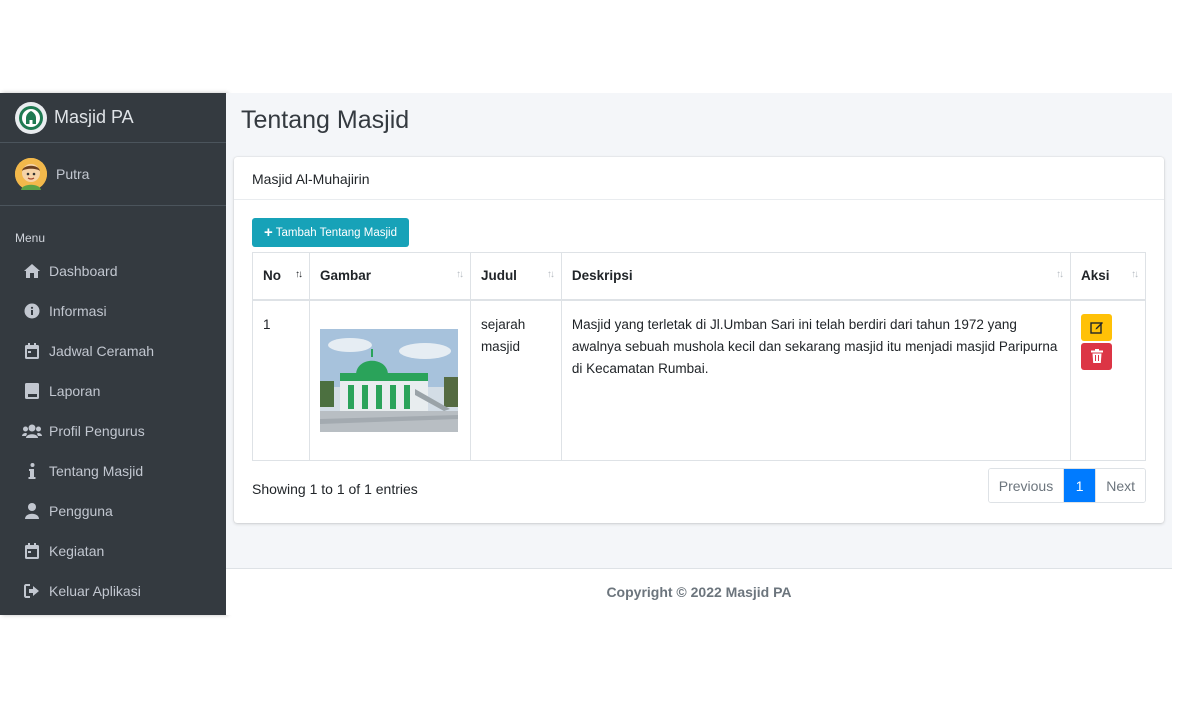 This screenshot has height=709, width=1181. What do you see at coordinates (699, 591) in the screenshot?
I see `footer: Copyright © 2022 Masjid PA` at bounding box center [699, 591].